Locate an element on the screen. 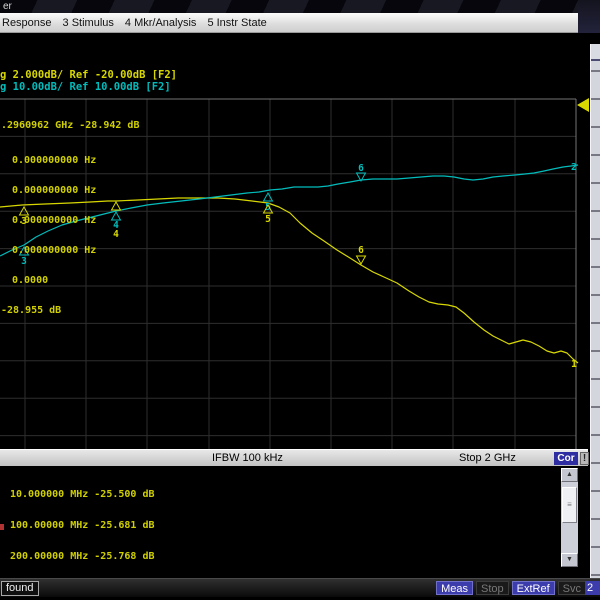 This screenshot has height=600, width=600. indicator-group: Meas Stop ExtRef Svc is located at coordinates (511, 588).